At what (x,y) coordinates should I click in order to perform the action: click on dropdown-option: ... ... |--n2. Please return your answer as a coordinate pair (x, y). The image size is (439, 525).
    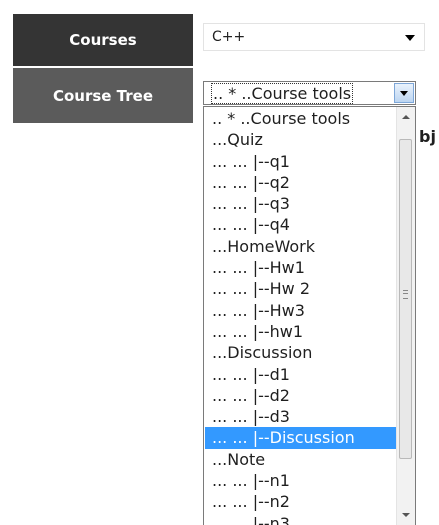
    Looking at the image, I should click on (300, 501).